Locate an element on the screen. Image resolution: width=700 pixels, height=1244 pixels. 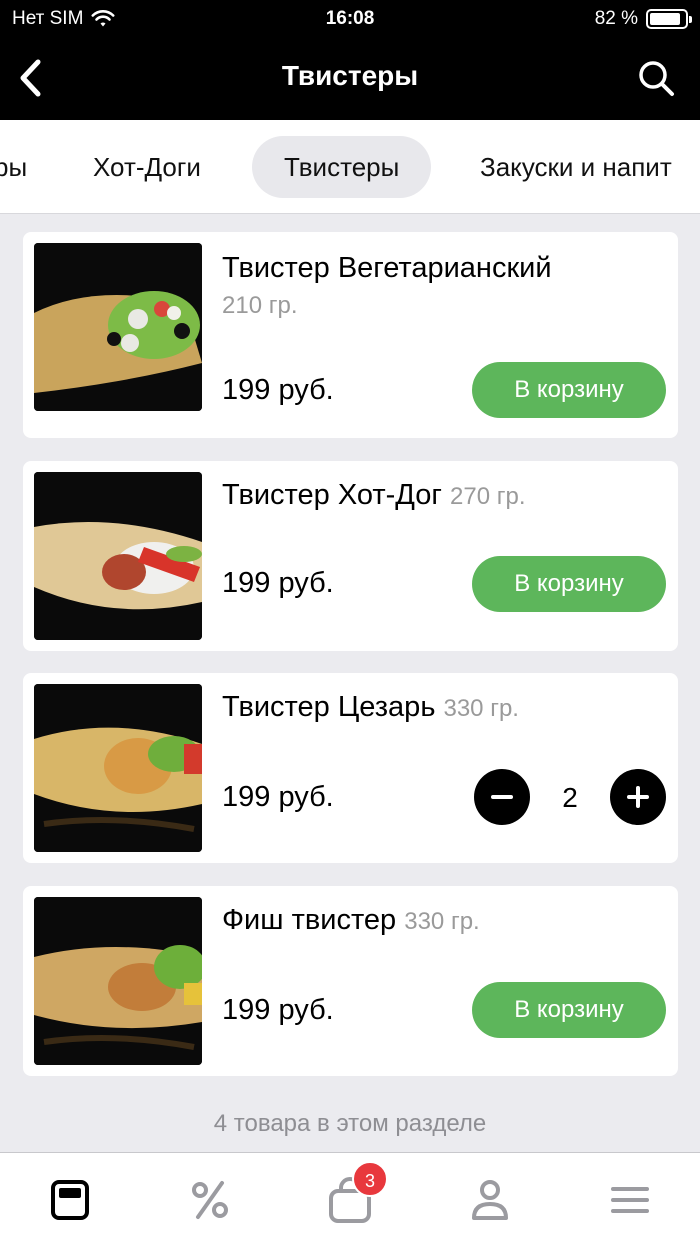
battery-percent: 82 % is located at coordinates (616, 18).